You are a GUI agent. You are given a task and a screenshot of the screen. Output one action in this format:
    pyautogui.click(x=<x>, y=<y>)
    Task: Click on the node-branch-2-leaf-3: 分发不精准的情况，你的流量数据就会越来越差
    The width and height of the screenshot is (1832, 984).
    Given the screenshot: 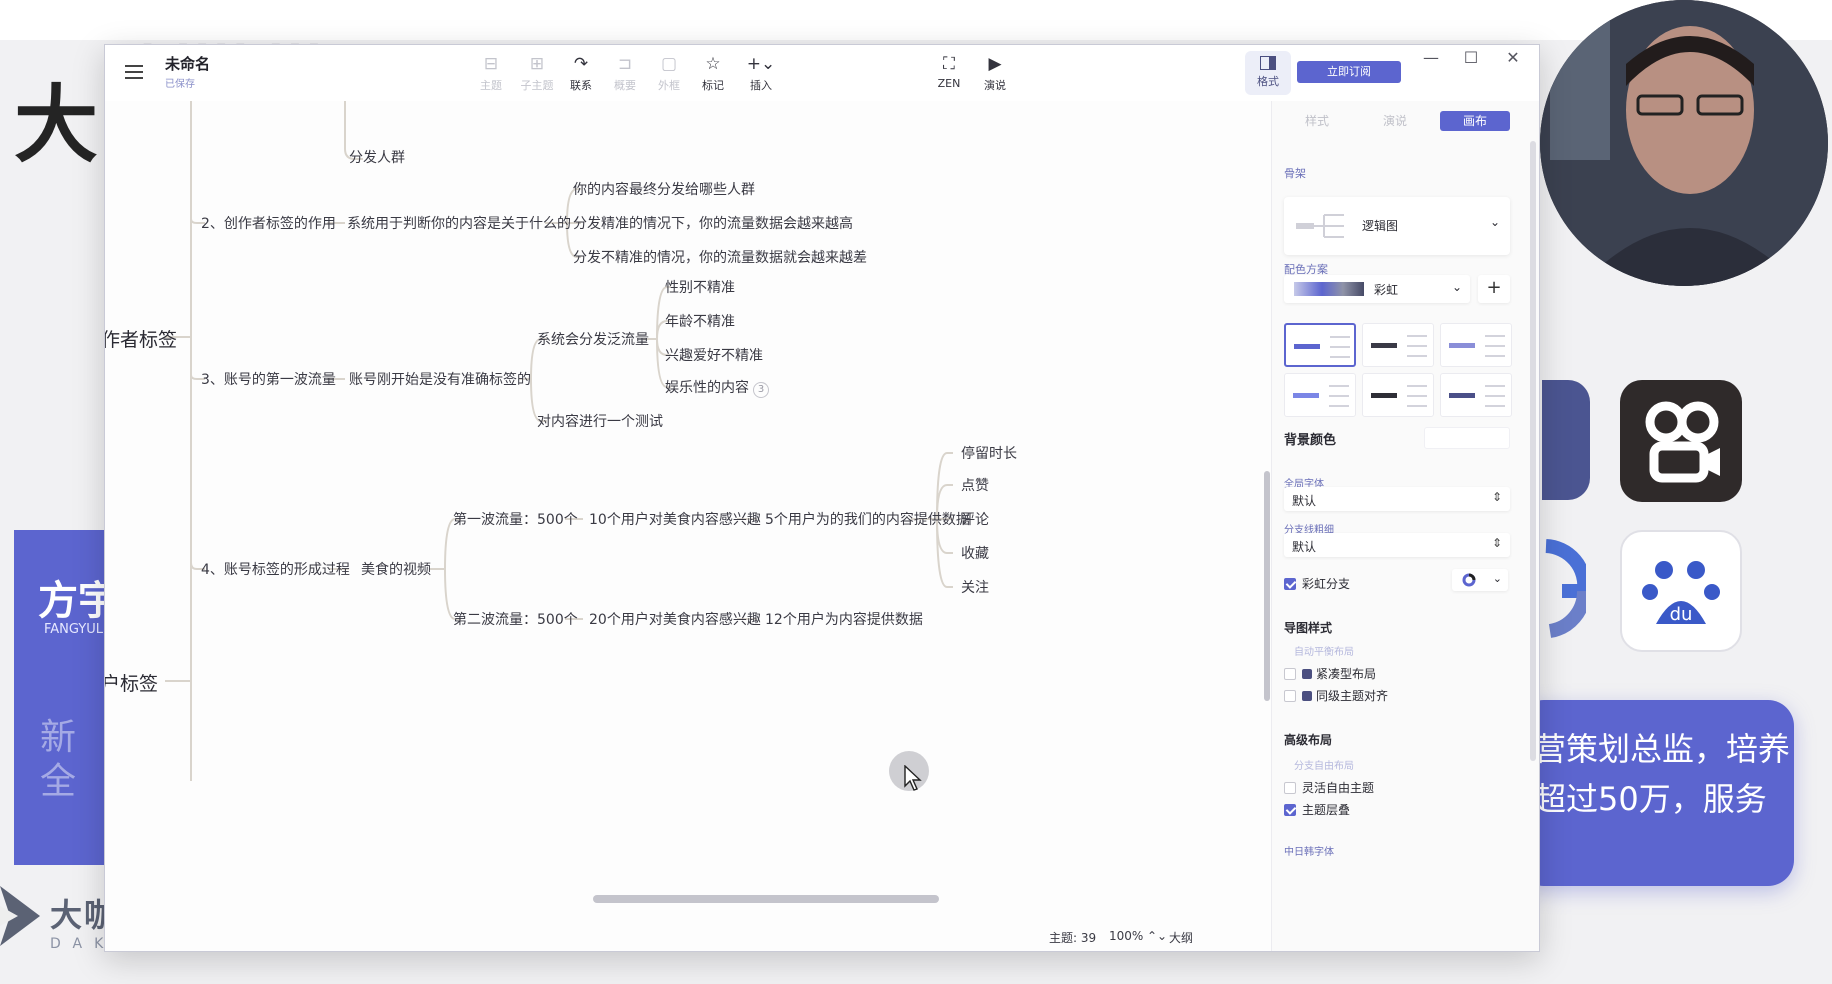 What is the action you would take?
    pyautogui.click(x=720, y=257)
    